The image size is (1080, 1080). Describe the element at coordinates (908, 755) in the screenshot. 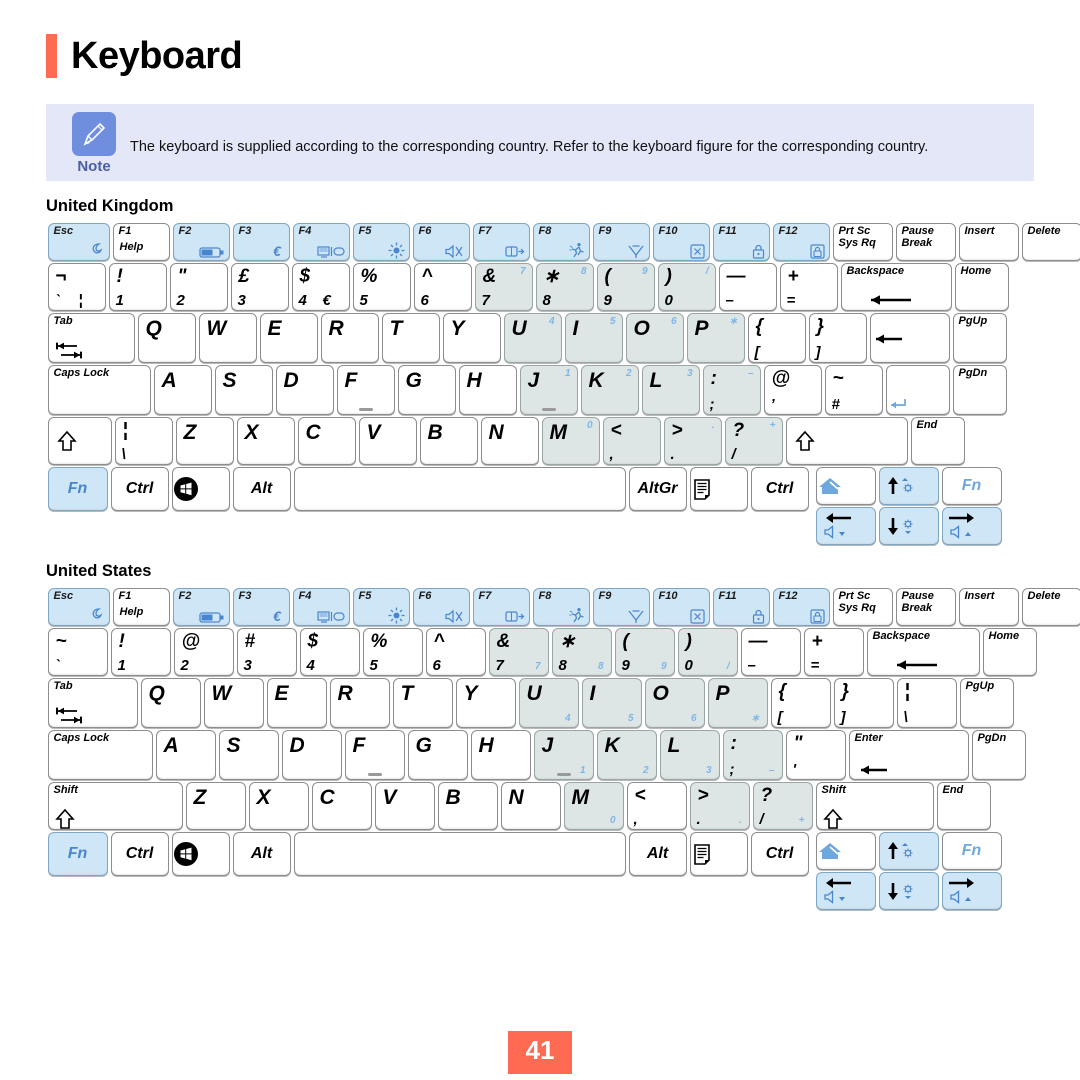

I see `key-enter: Enter` at that location.